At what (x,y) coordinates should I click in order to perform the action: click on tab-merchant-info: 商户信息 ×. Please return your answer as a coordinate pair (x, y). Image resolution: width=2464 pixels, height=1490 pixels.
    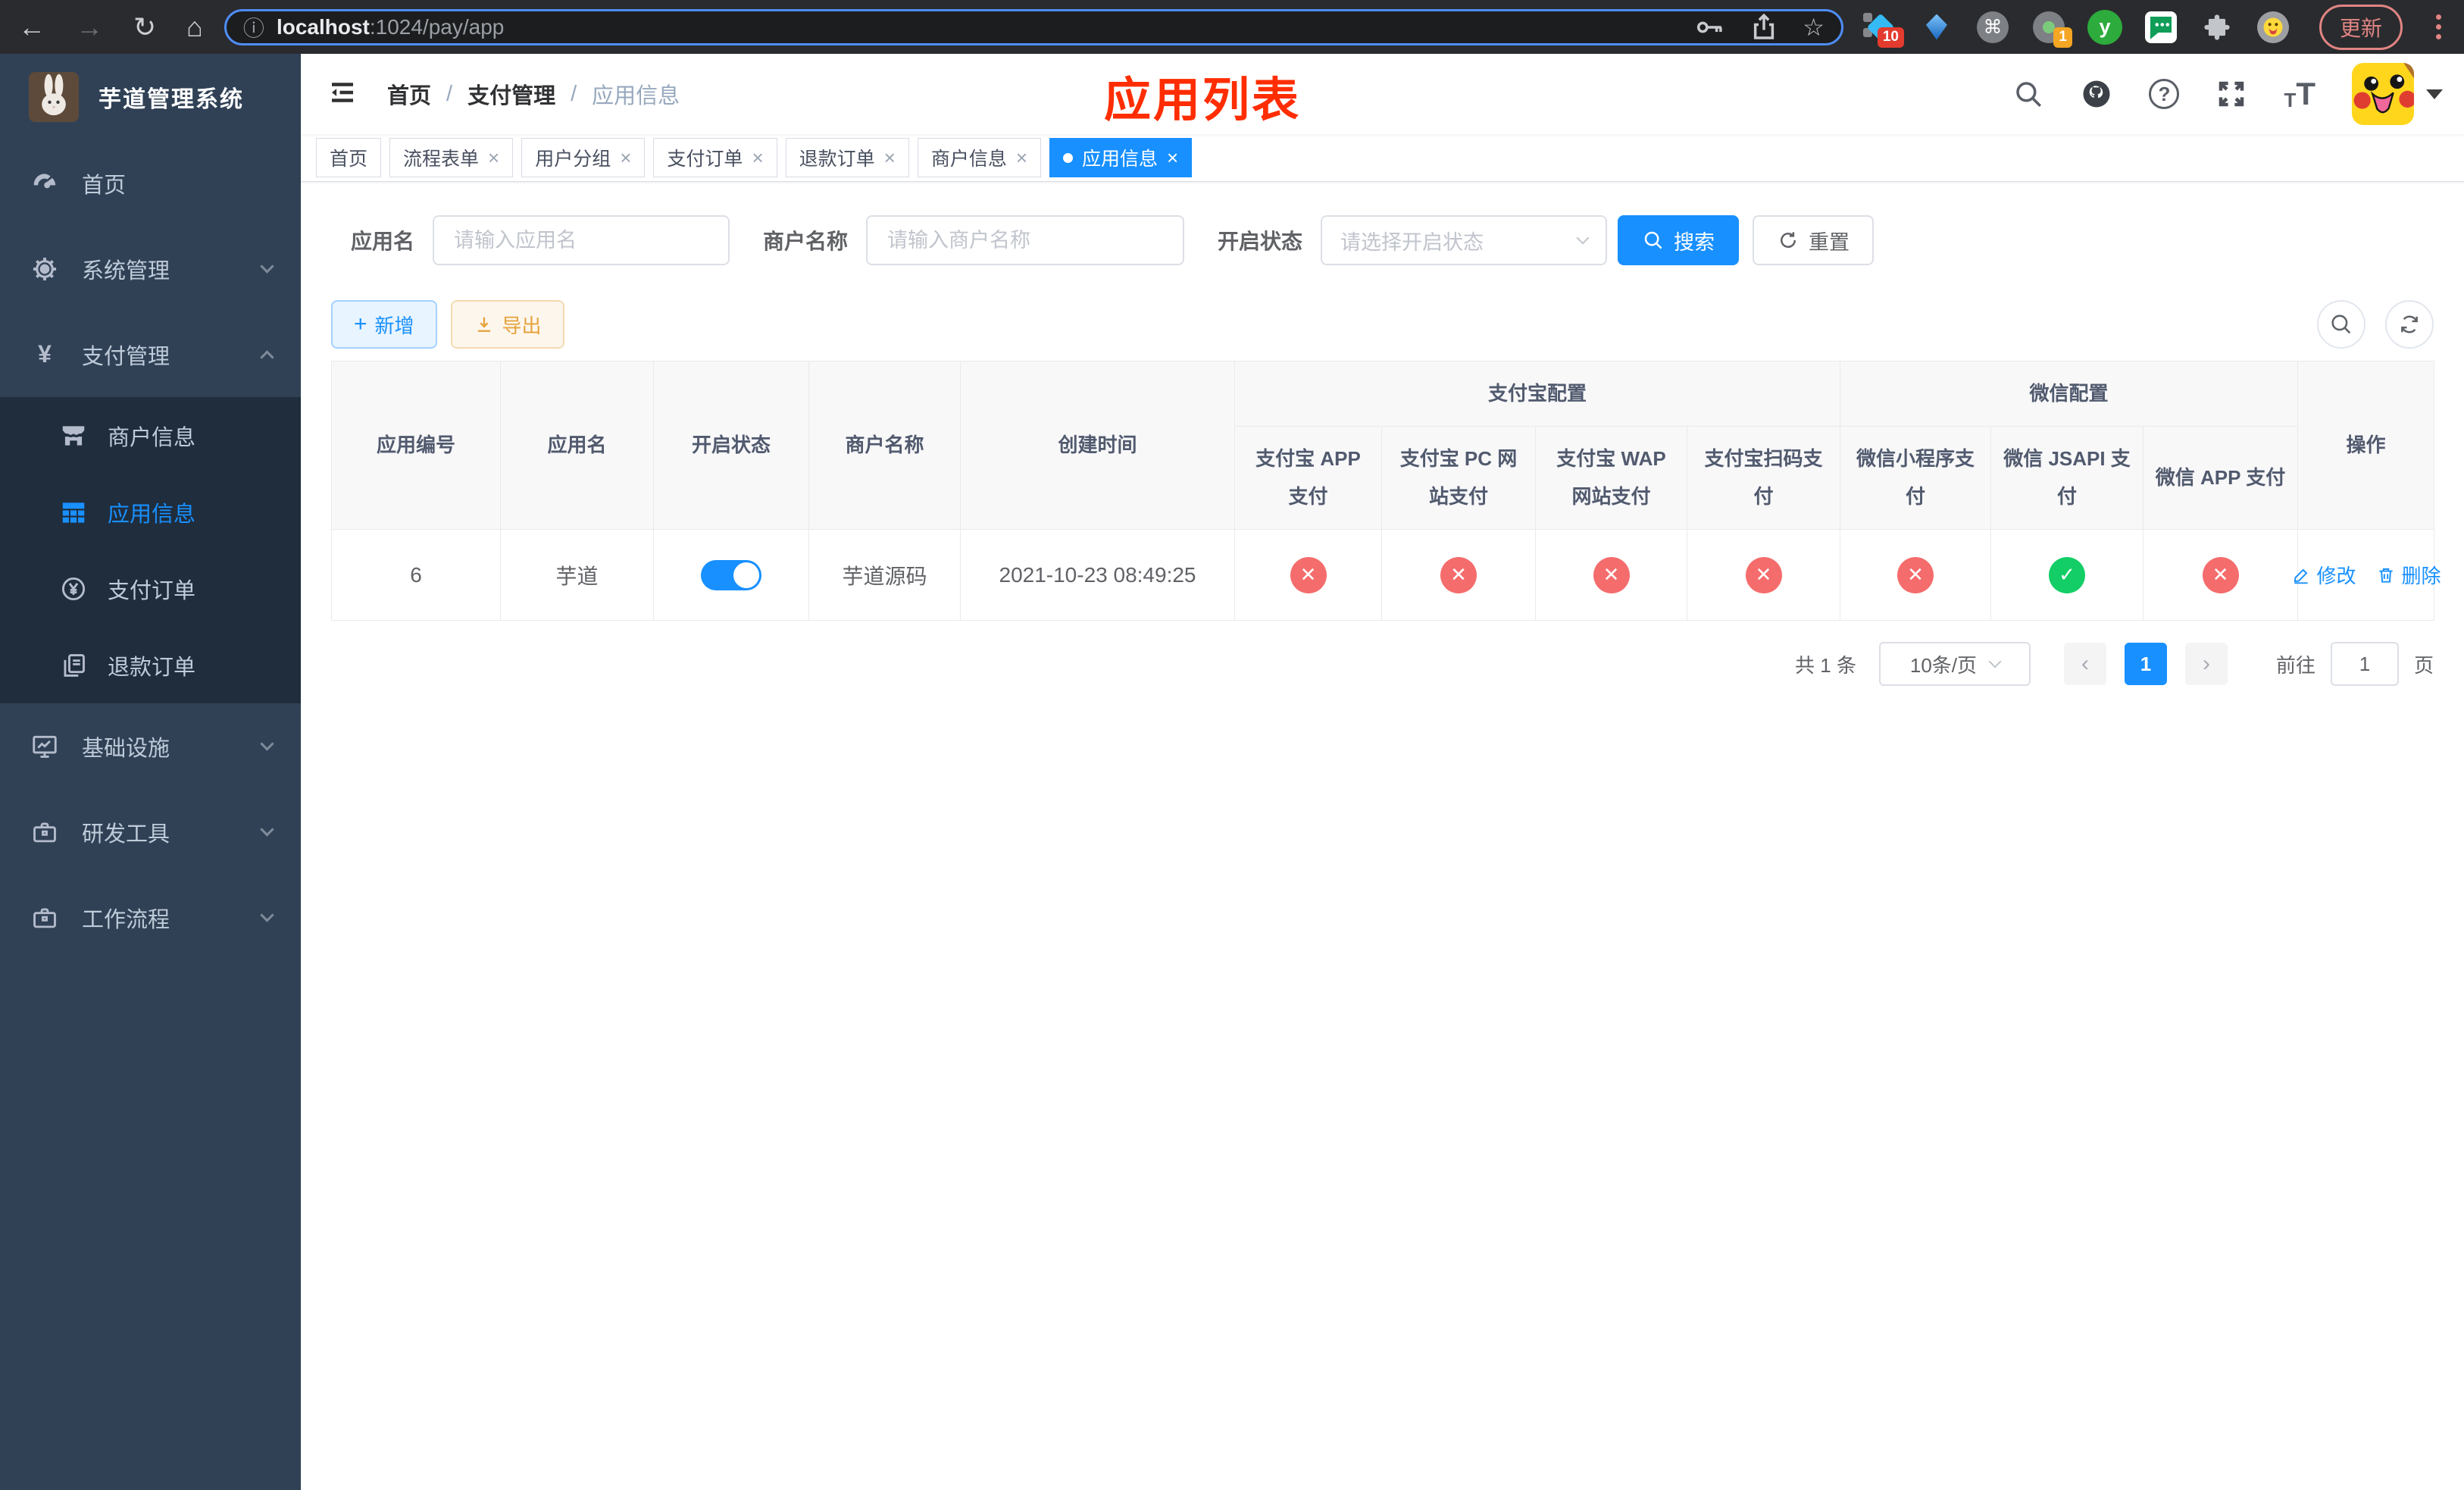
    Looking at the image, I should click on (979, 157).